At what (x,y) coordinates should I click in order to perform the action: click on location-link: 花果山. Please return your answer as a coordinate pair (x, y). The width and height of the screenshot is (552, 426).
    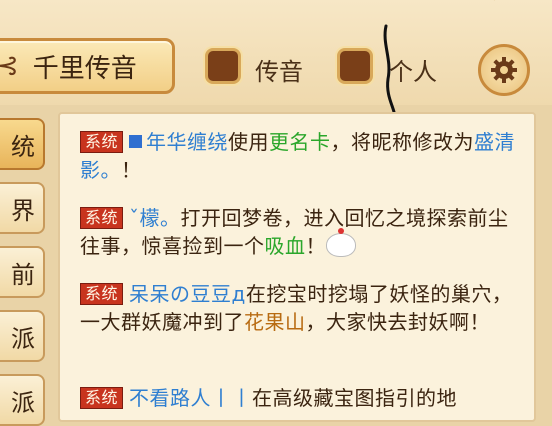
    Looking at the image, I should click on (275, 322).